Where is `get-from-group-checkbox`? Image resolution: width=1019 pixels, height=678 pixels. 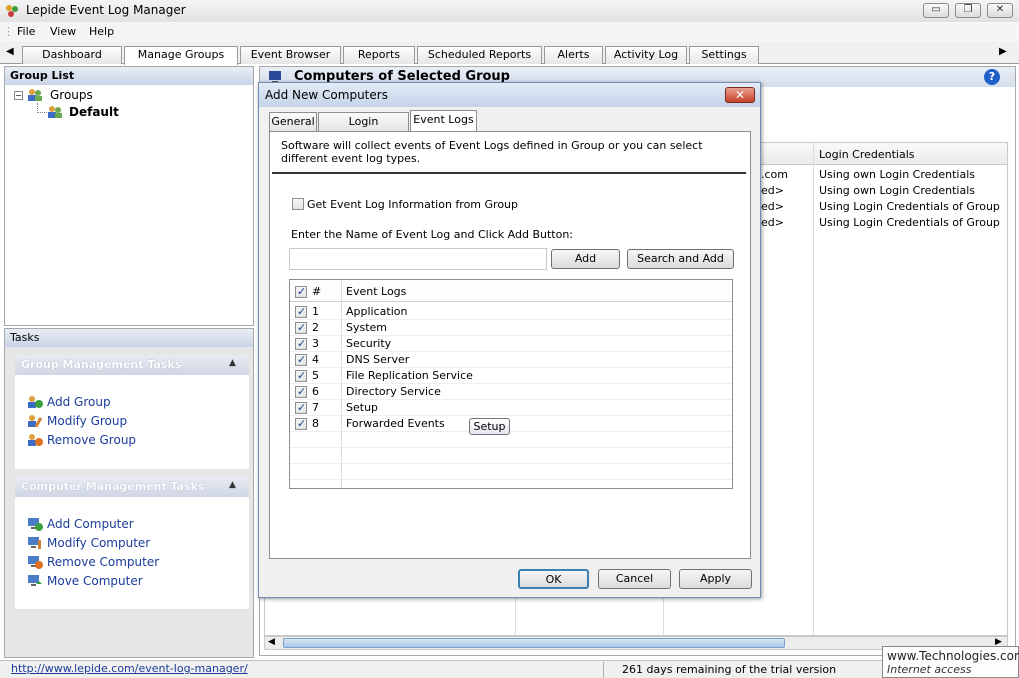
get-from-group-checkbox is located at coordinates (298, 204).